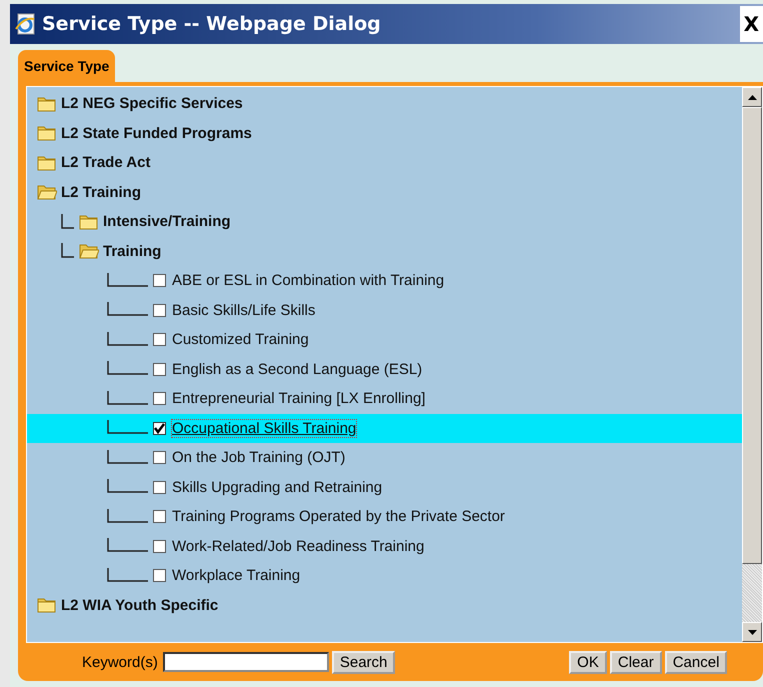 This screenshot has width=763, height=687. I want to click on tree-item: Work-Related/Job Readiness Training, so click(384, 546).